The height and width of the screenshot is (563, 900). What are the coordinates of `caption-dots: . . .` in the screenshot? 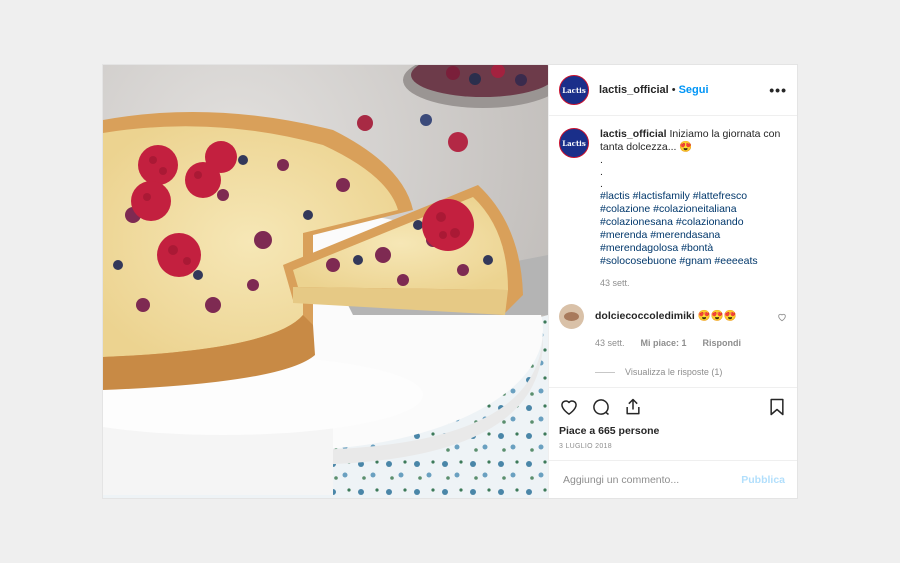 It's located at (693, 172).